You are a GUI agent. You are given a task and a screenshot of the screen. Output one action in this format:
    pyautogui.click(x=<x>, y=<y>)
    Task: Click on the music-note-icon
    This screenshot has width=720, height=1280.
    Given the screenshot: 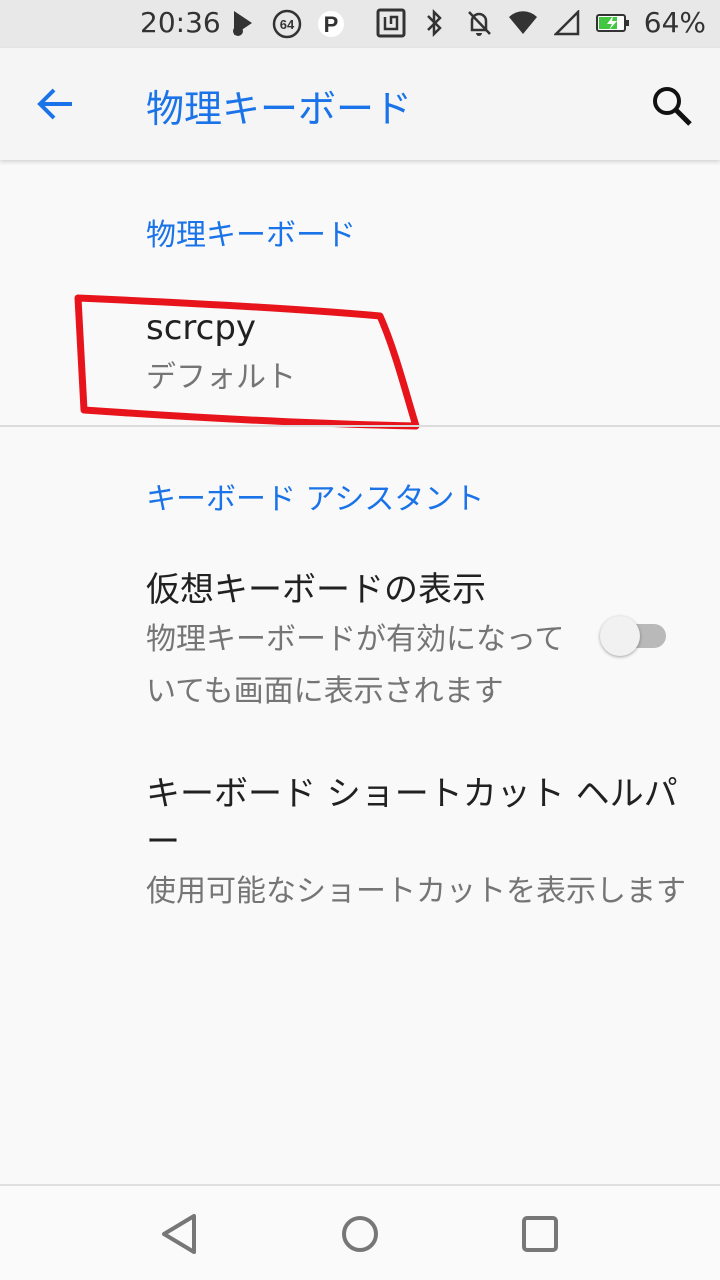 What is the action you would take?
    pyautogui.click(x=243, y=24)
    